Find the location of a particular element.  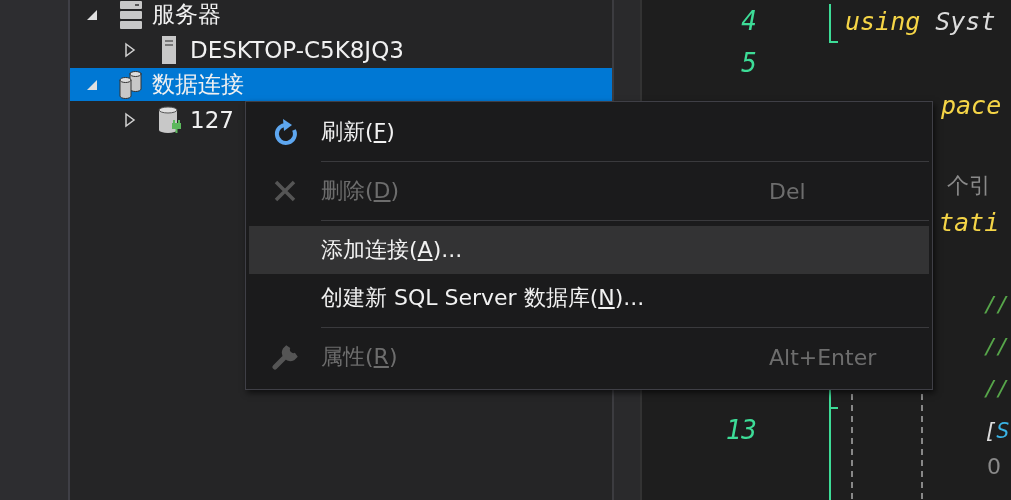

line-number: 4 is located at coordinates (749, 21).